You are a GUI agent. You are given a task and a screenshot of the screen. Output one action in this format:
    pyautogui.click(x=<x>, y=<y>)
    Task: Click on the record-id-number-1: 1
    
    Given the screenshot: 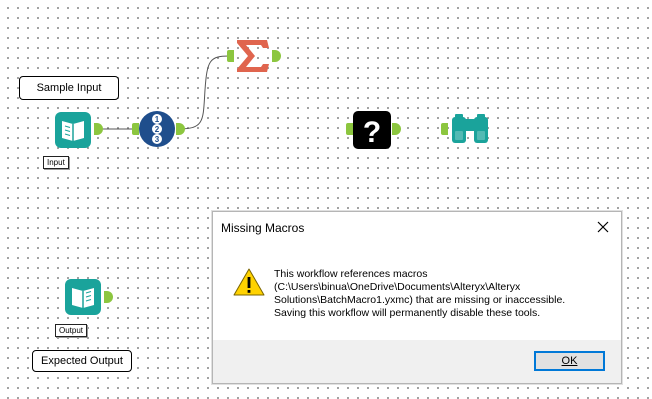 What is the action you would take?
    pyautogui.click(x=157, y=119)
    